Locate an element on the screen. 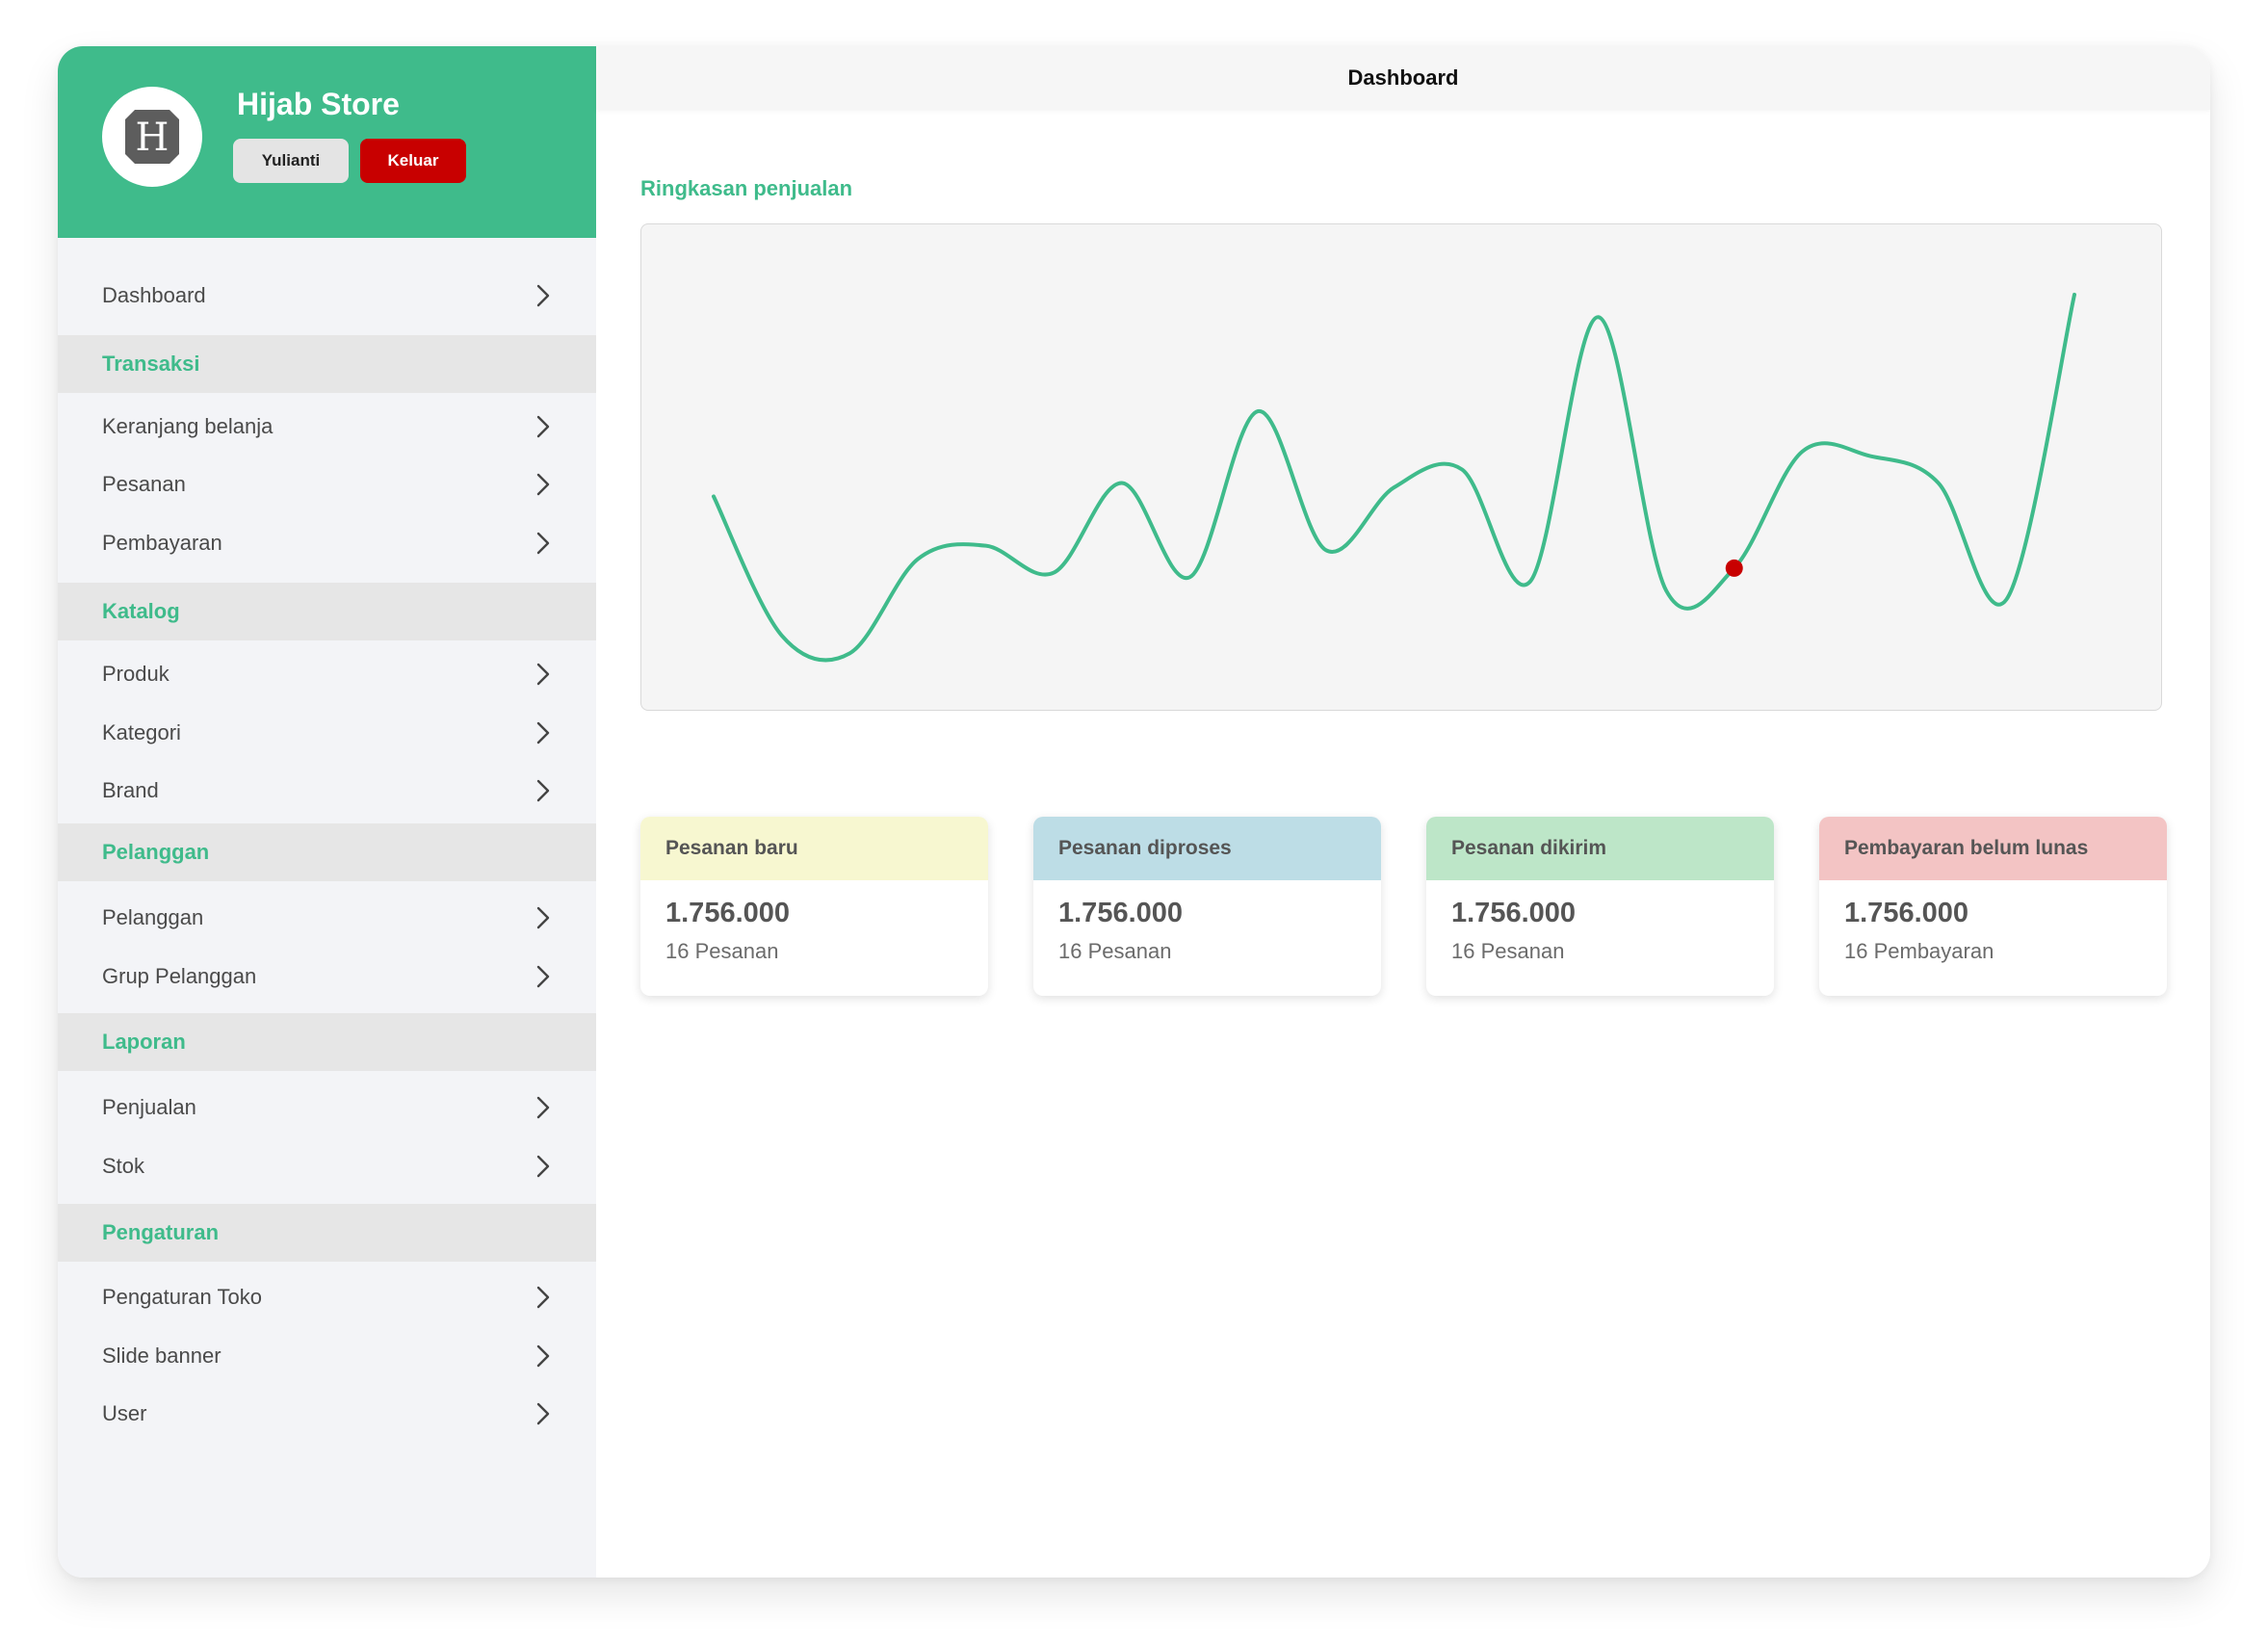 This screenshot has width=2268, height=1644. user-button: Yulianti is located at coordinates (291, 161).